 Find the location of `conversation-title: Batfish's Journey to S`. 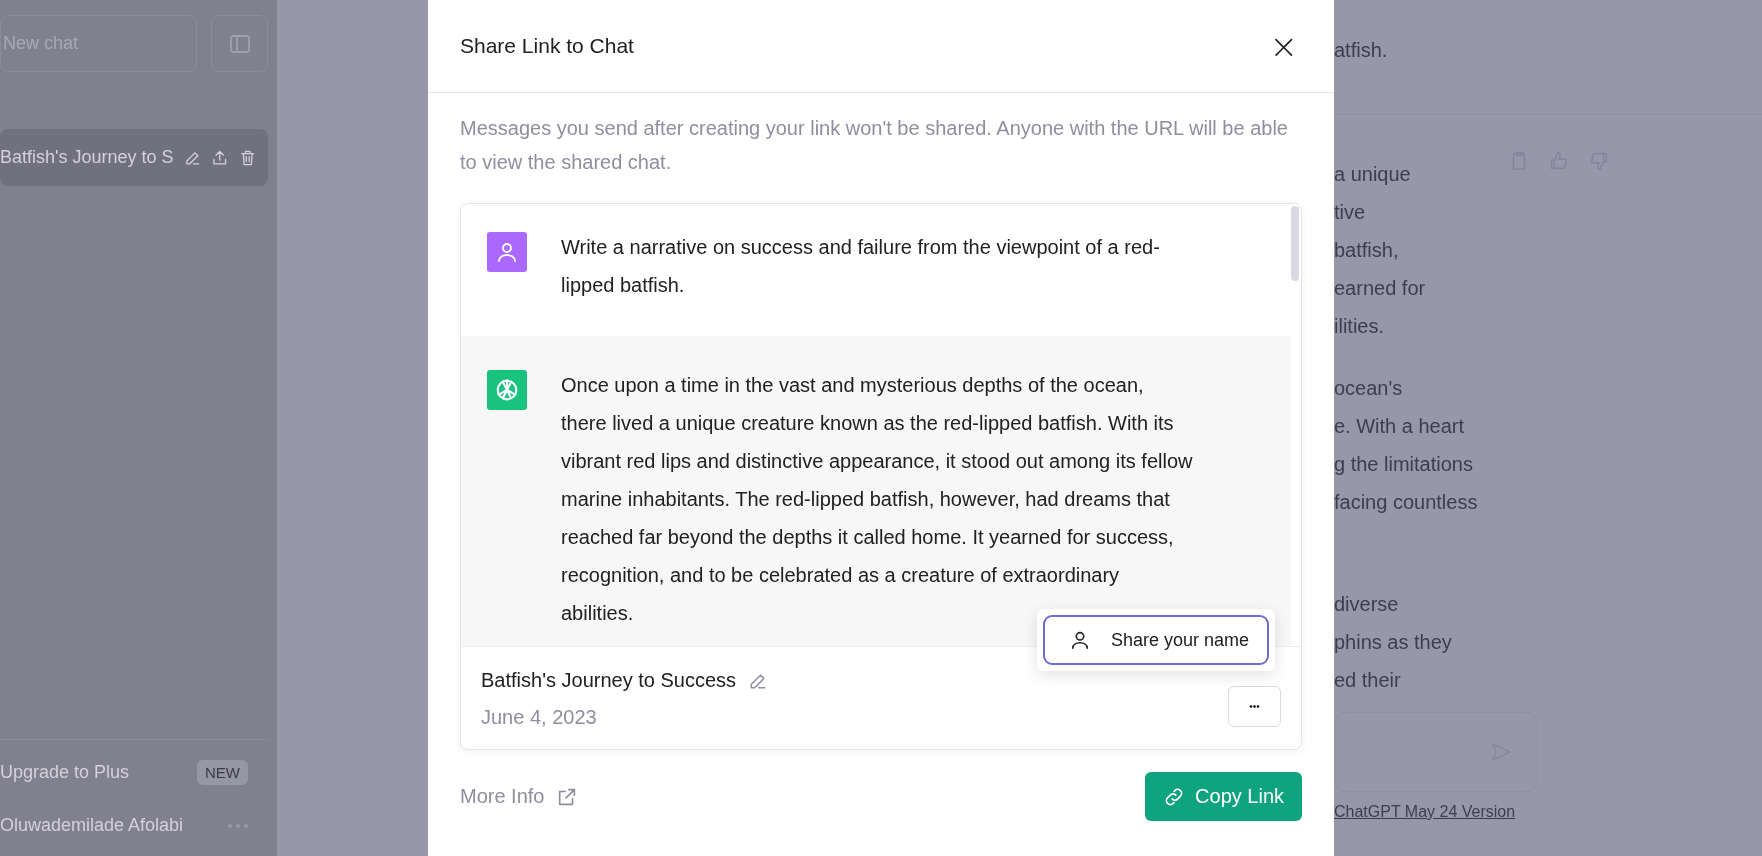

conversation-title: Batfish's Journey to S is located at coordinates (87, 157).